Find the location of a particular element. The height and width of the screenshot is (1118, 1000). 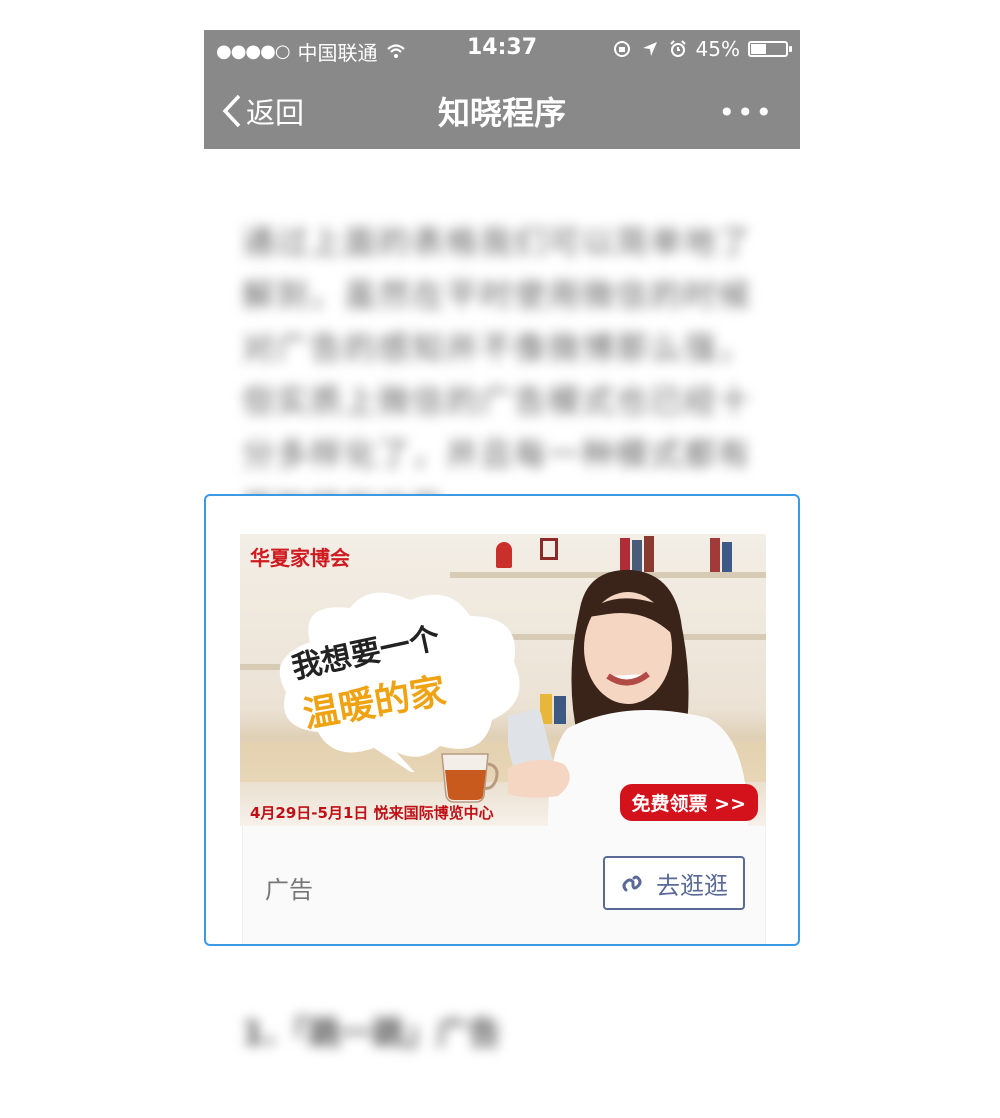

tea-cup-icon is located at coordinates (470, 778).